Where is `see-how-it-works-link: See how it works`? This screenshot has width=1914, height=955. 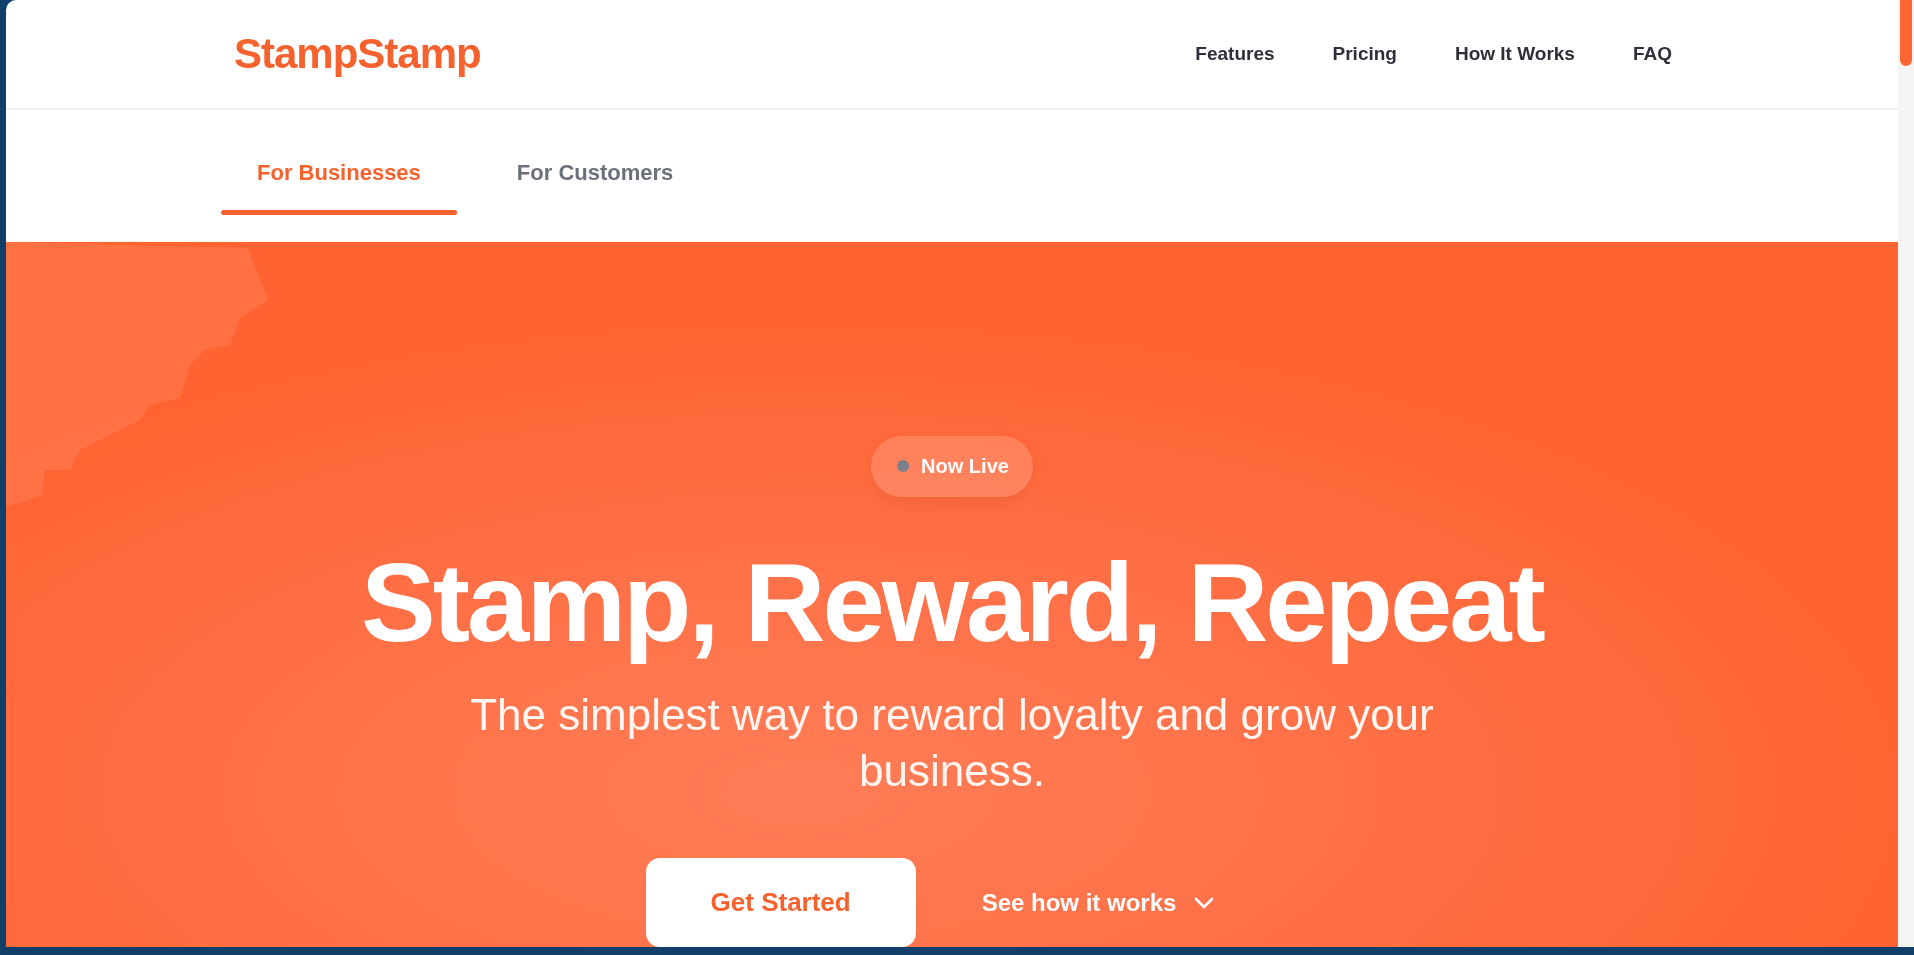 see-how-it-works-link: See how it works is located at coordinates (1098, 902).